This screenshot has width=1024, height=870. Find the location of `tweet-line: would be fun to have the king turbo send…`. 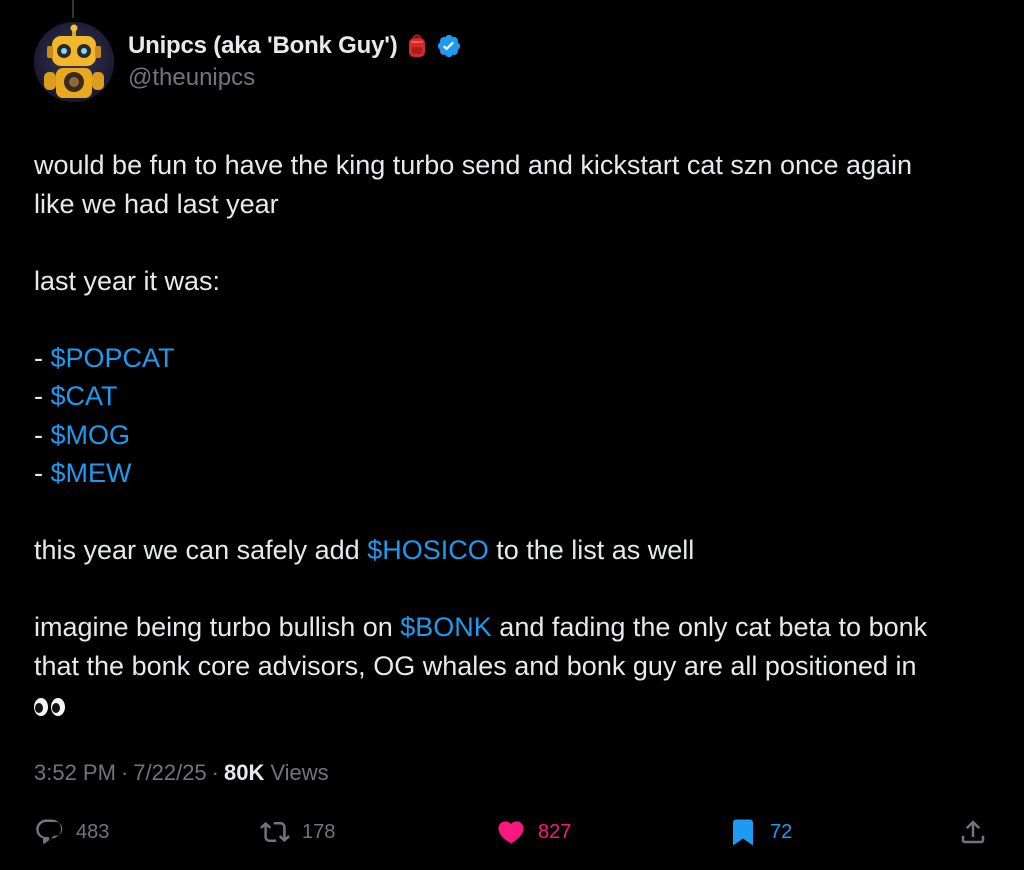

tweet-line: would be fun to have the king turbo send… is located at coordinates (473, 165).